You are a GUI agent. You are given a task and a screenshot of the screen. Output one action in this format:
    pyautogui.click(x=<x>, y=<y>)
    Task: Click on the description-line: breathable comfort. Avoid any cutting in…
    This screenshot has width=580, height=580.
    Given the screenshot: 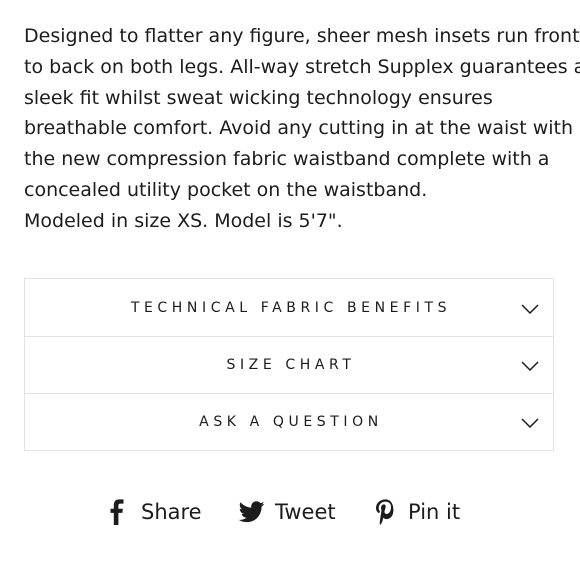 What is the action you would take?
    pyautogui.click(x=299, y=128)
    